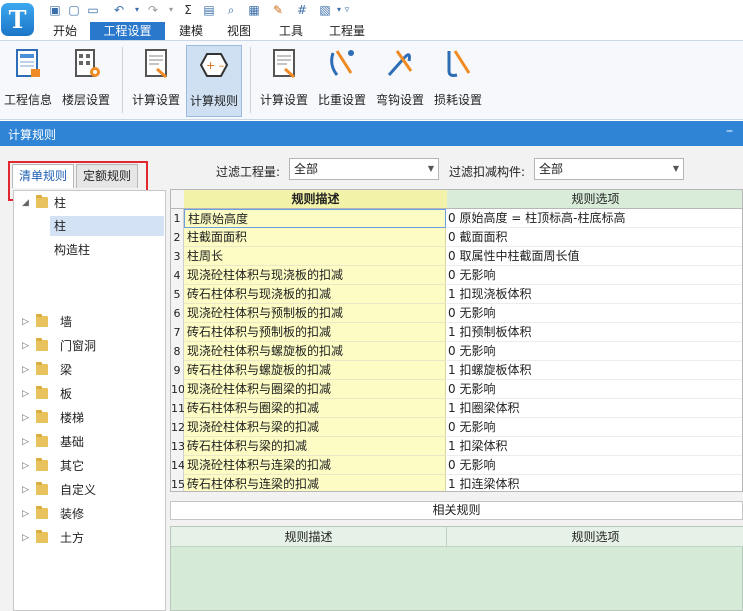 Image resolution: width=743 pixels, height=611 pixels. I want to click on tree-node-wall: ▷ 墙, so click(92, 322).